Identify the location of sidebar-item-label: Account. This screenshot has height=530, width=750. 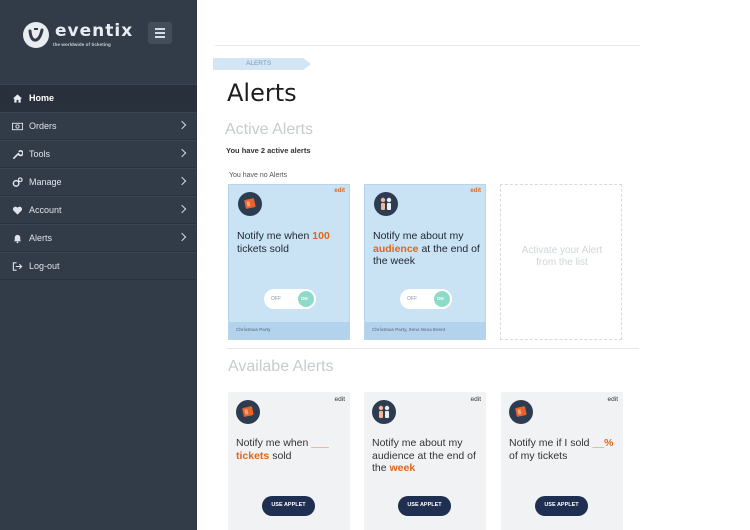
(45, 210).